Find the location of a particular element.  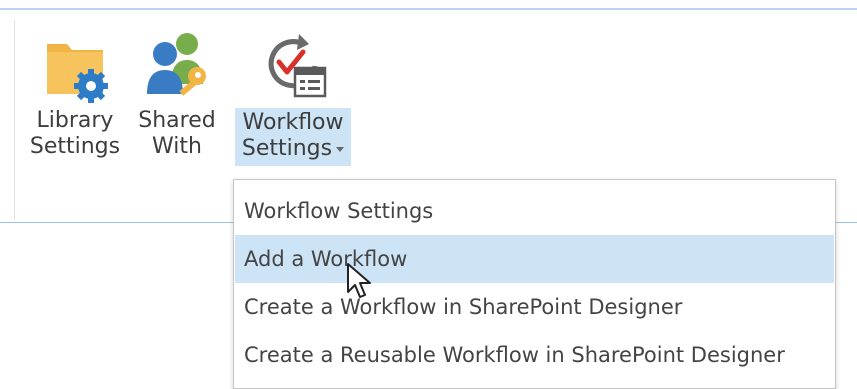

ribbon-top-border is located at coordinates (428, 9).